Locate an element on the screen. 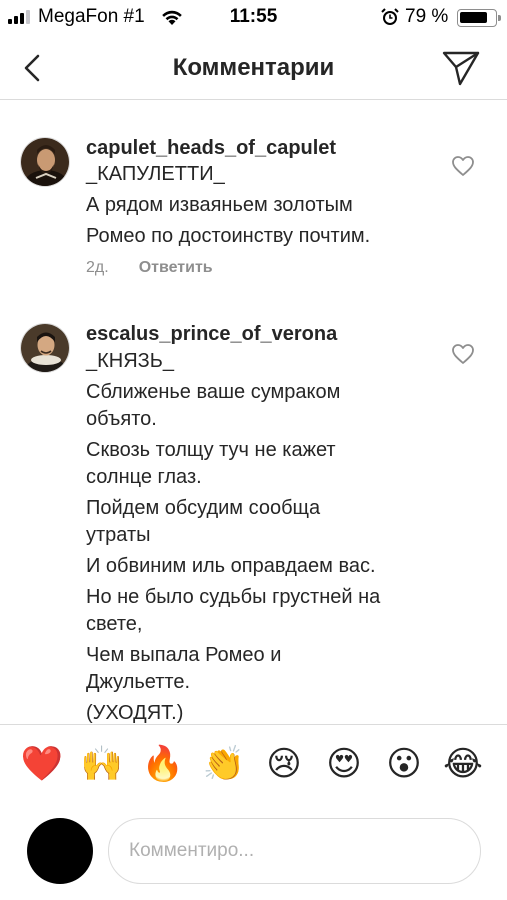 Image resolution: width=507 pixels, height=900 pixels. battery-icon is located at coordinates (479, 18).